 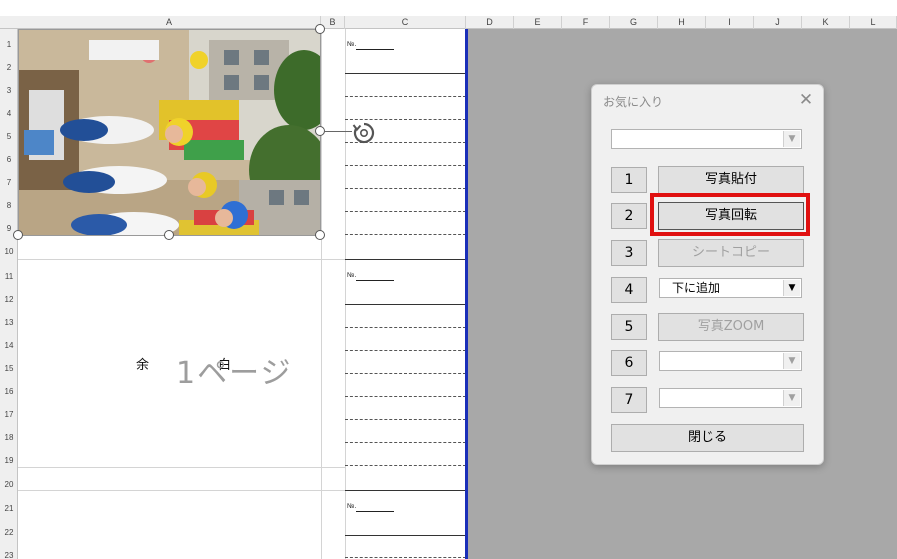 I want to click on row-header: 12, so click(x=9, y=300).